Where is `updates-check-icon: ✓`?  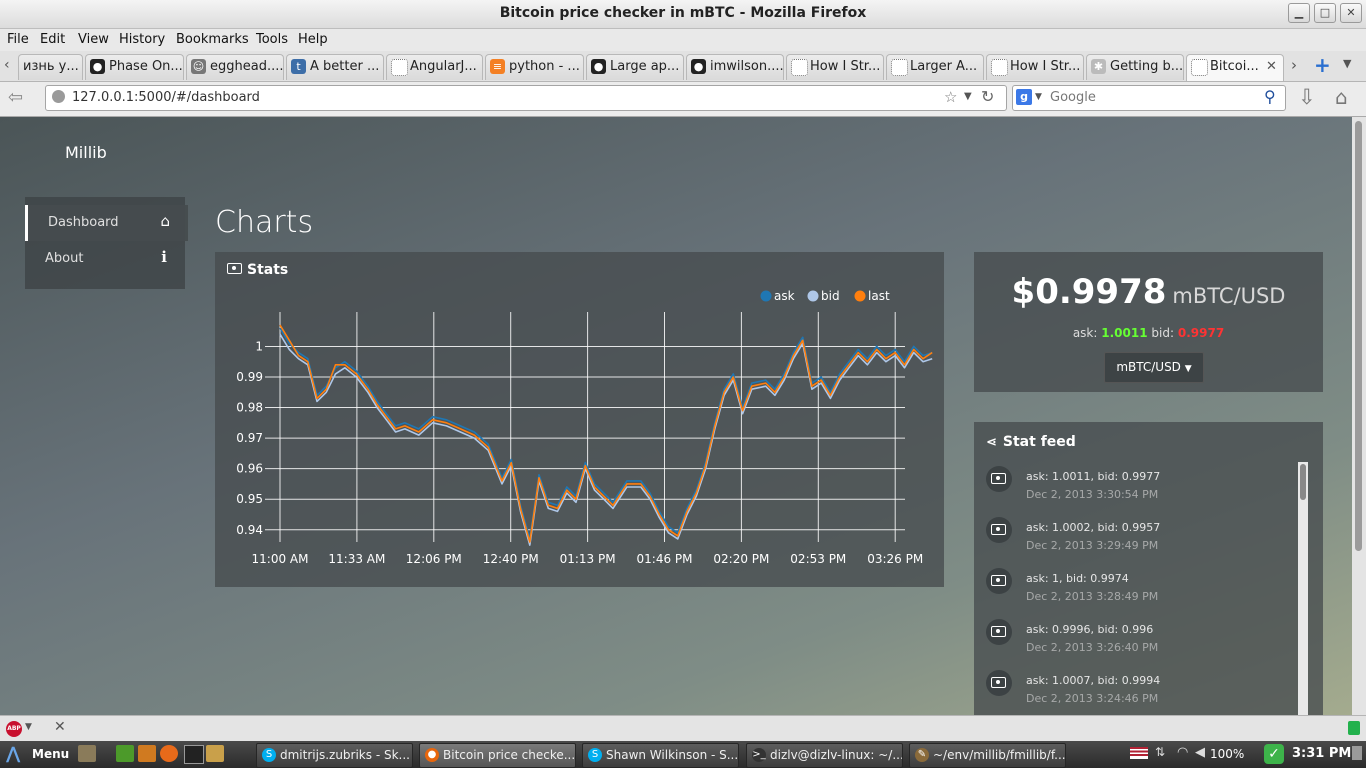
updates-check-icon: ✓ is located at coordinates (1274, 754).